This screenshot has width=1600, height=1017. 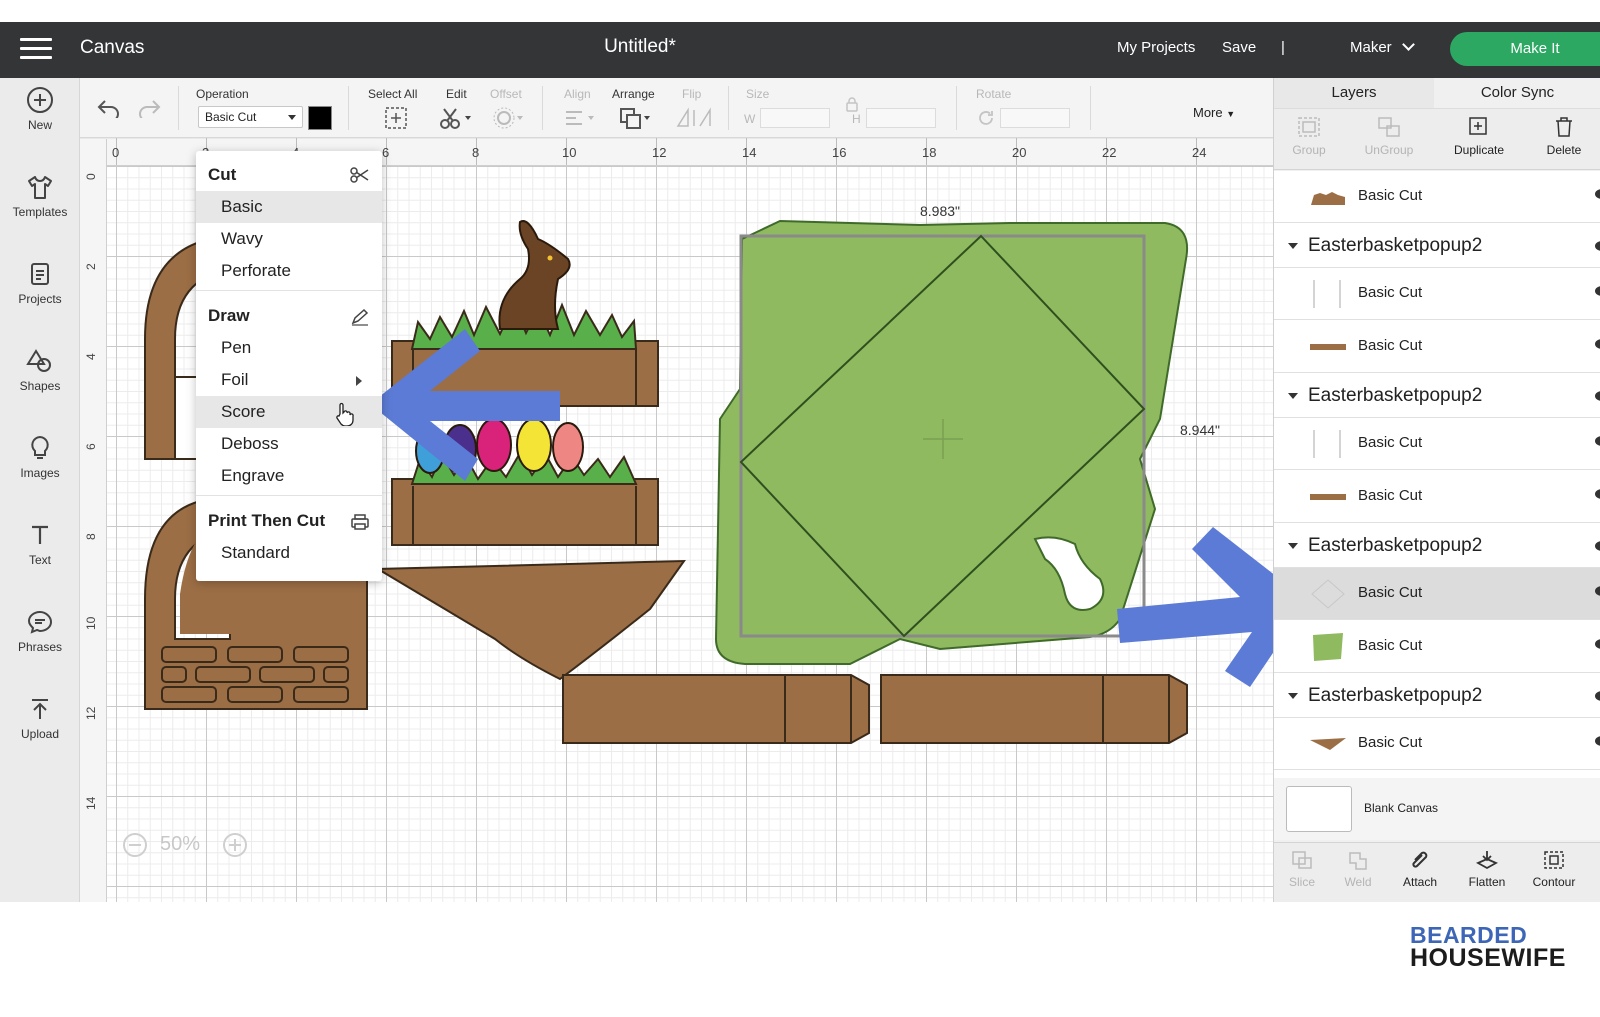 I want to click on pen-icon, so click(x=360, y=317).